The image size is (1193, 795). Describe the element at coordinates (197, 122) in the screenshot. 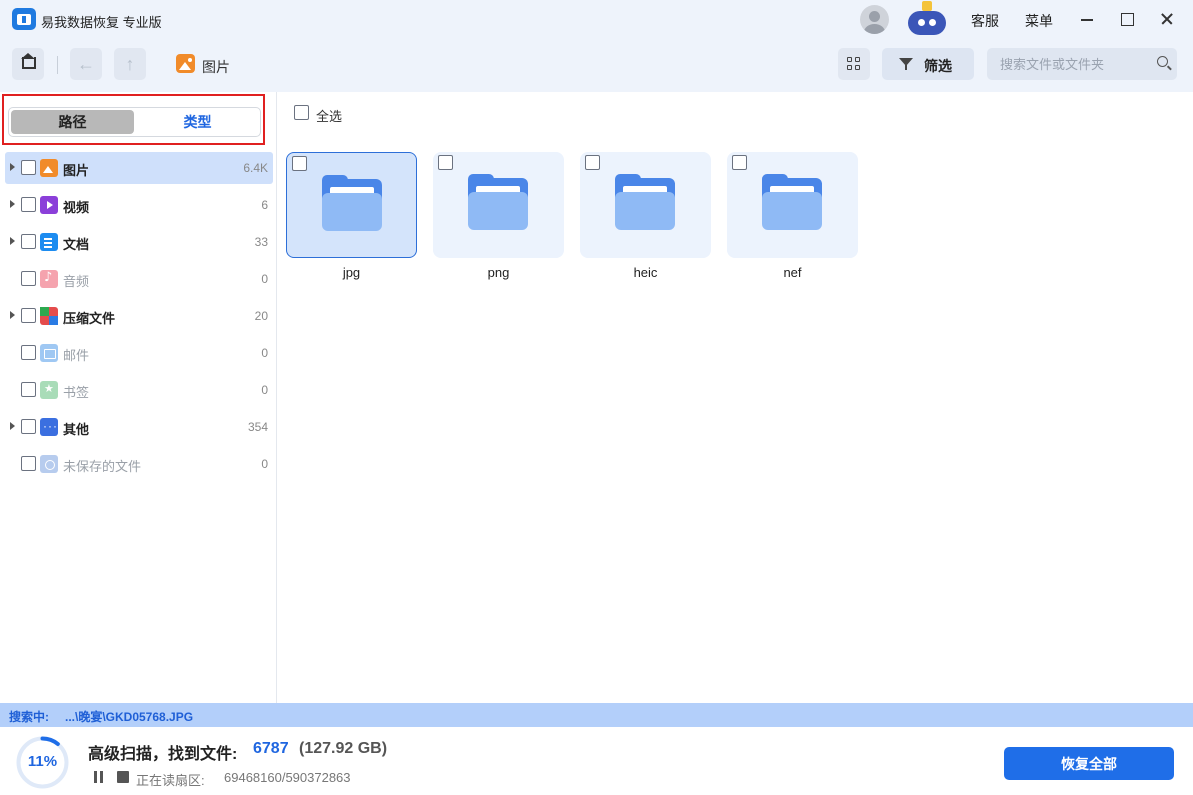

I see `tab-type: 类型` at that location.